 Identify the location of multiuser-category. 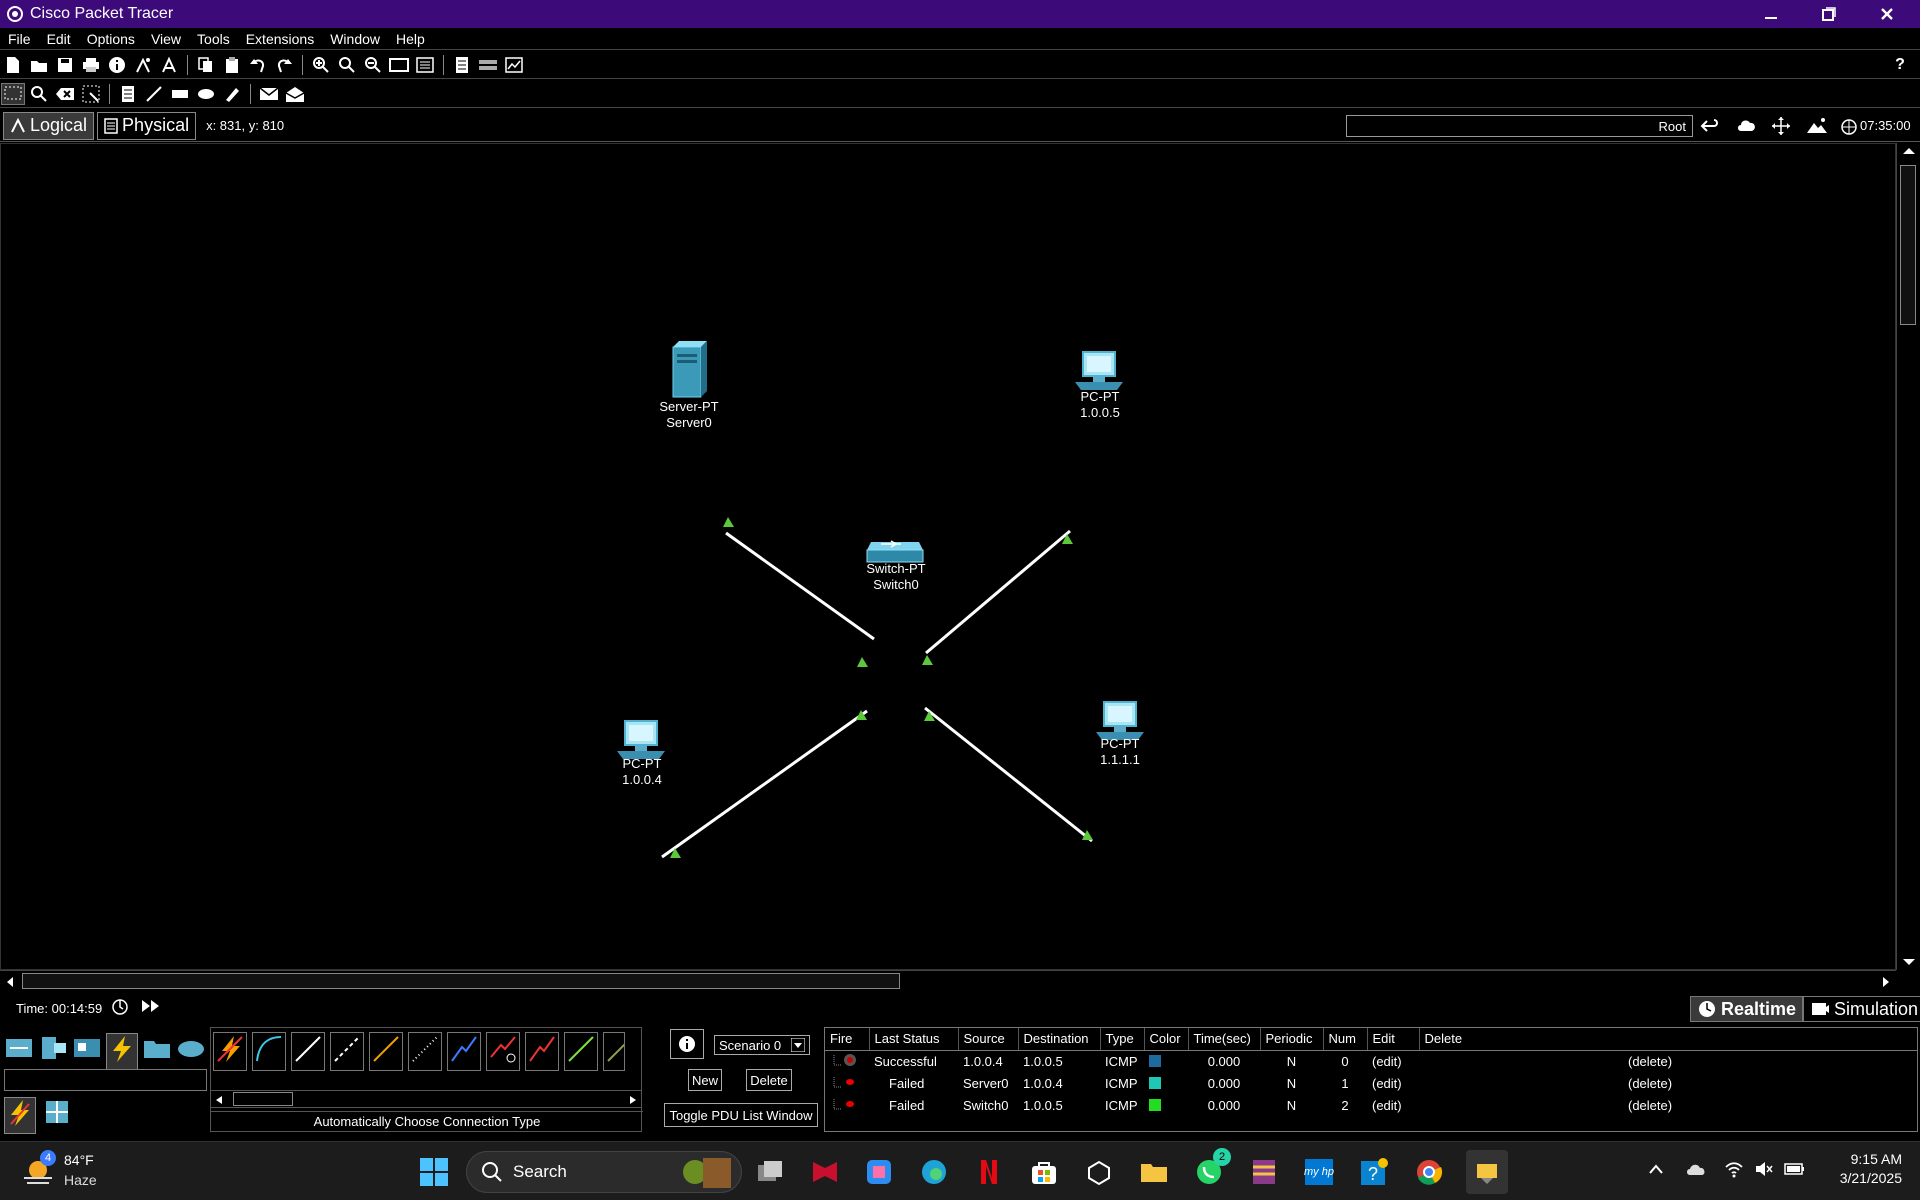
(191, 1051).